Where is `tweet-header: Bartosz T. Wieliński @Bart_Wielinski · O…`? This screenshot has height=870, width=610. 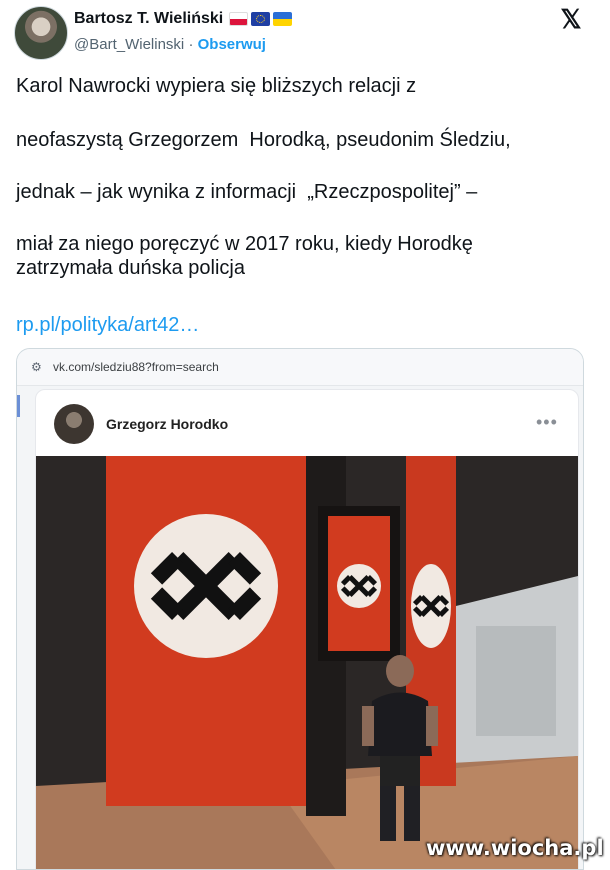
tweet-header: Bartosz T. Wieliński @Bart_Wielinski · O… is located at coordinates (305, 33).